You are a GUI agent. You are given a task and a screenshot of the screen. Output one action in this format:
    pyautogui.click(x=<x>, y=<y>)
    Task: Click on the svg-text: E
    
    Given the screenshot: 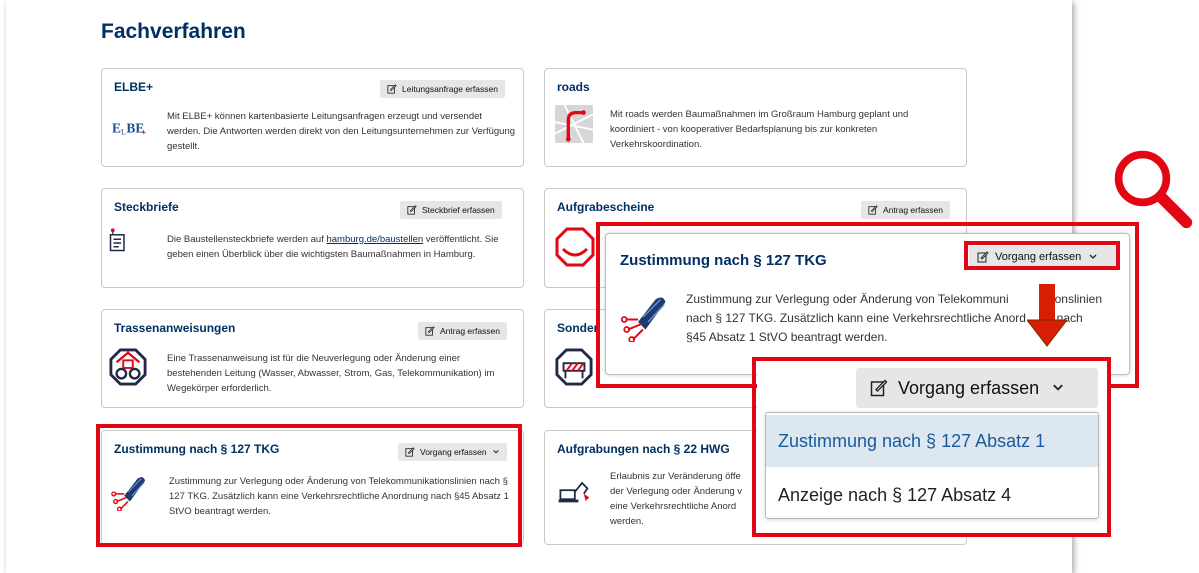 What is the action you would take?
    pyautogui.click(x=116, y=128)
    